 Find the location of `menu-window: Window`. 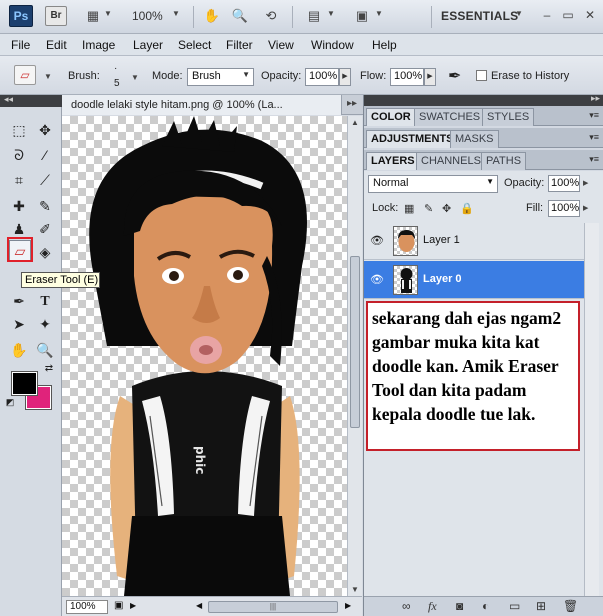

menu-window: Window is located at coordinates (332, 45).